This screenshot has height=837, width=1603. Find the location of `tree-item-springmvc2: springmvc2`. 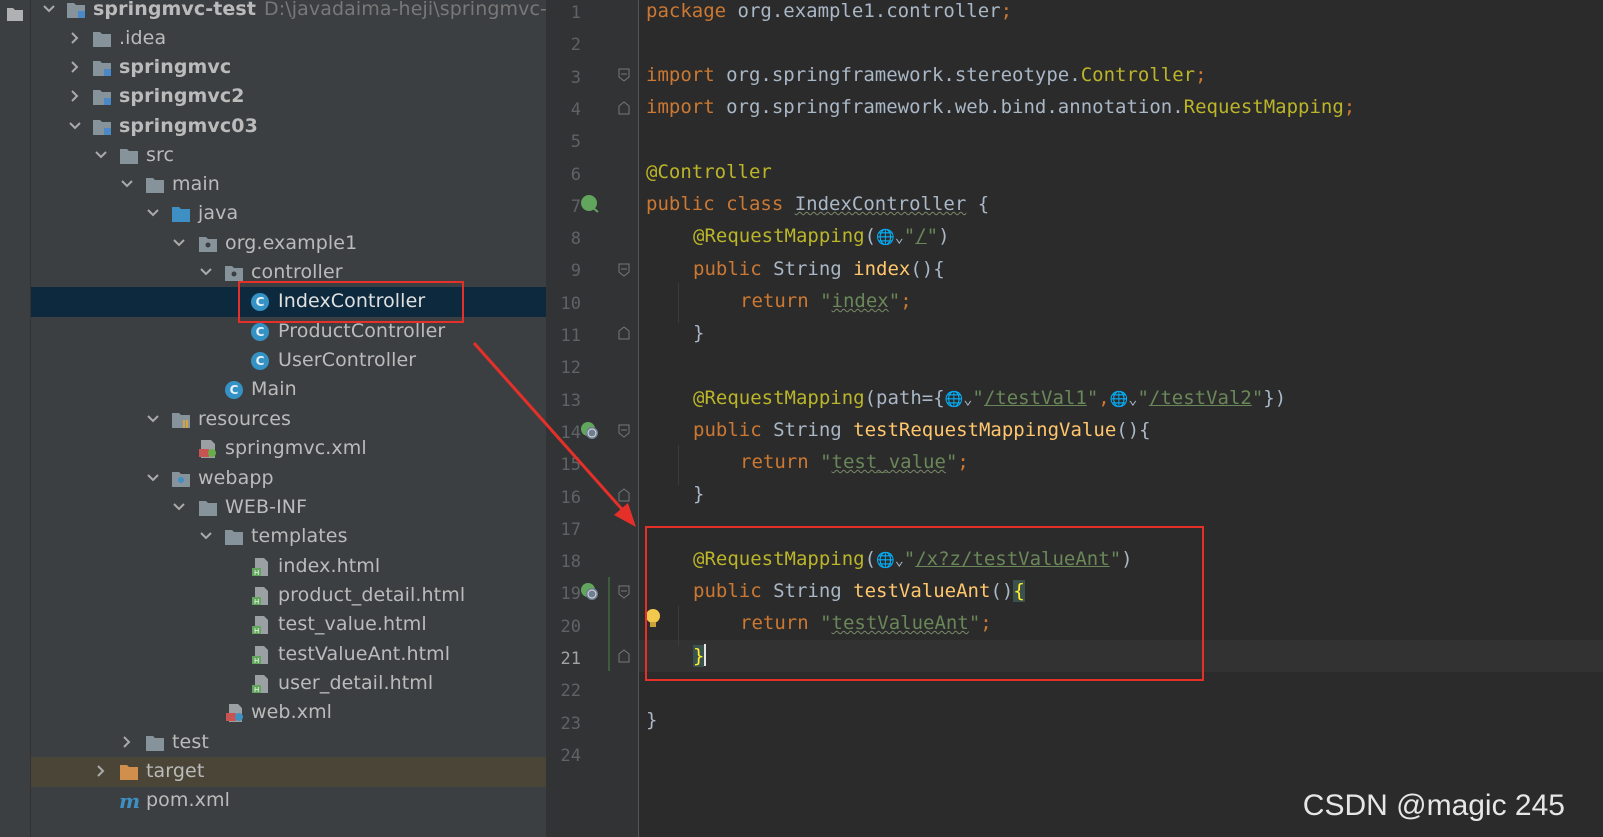

tree-item-springmvc2: springmvc2 is located at coordinates (288, 97).